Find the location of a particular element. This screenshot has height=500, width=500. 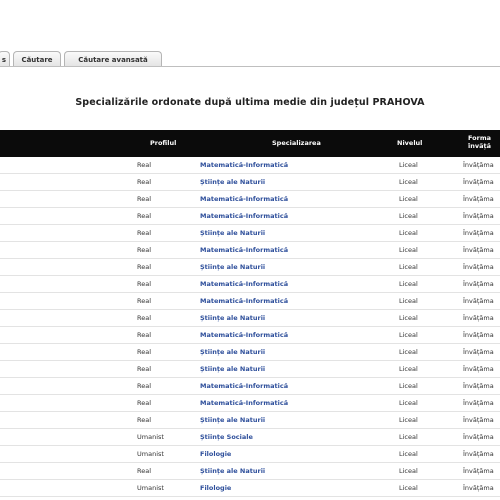

header-forma: Forma învăță is located at coordinates (484, 142).